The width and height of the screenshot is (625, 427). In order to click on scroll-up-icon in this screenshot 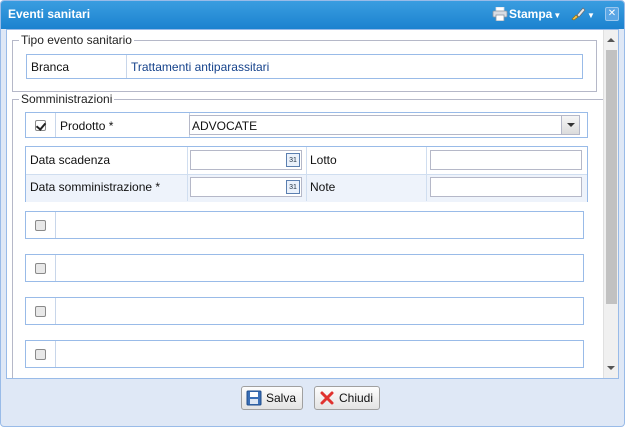, I will do `click(611, 40)`.